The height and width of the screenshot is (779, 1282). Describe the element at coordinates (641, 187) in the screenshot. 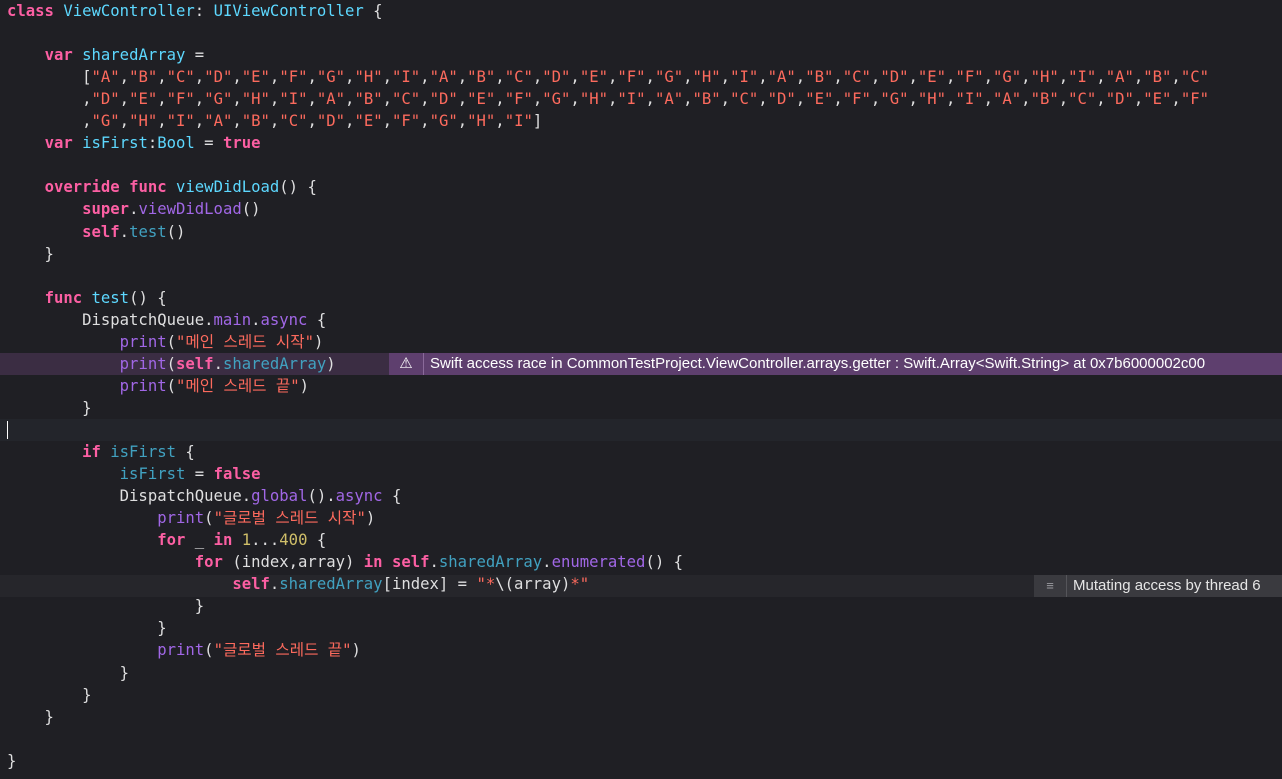

I see `code-line: override func viewDidLoad() {` at that location.